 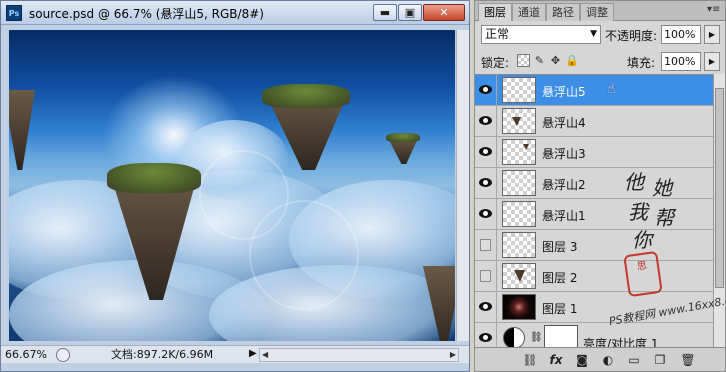 What do you see at coordinates (713, 9) in the screenshot?
I see `panel-menu-icon: ▾≡` at bounding box center [713, 9].